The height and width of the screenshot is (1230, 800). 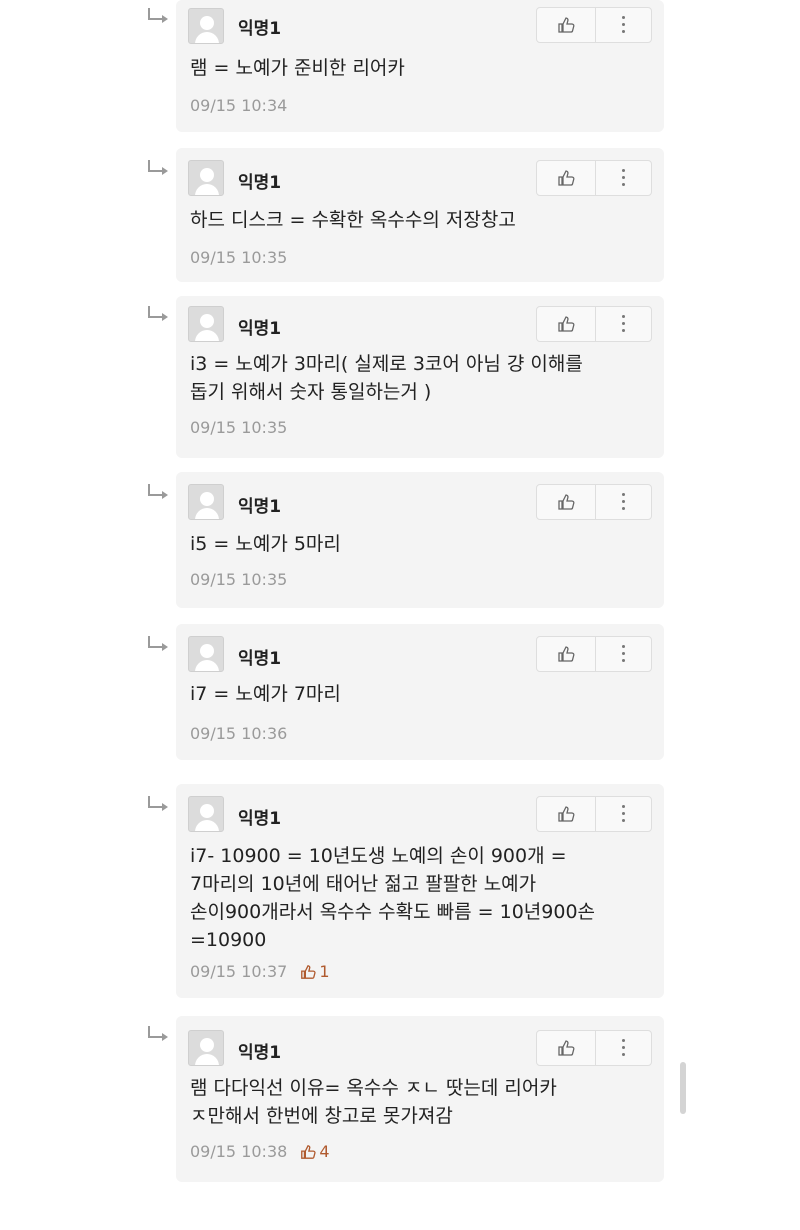 I want to click on like-count: 4, so click(x=315, y=1151).